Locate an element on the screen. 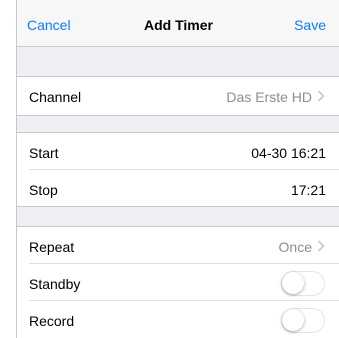 Image resolution: width=339 pixels, height=338 pixels. navigation-bar: Cancel Add Timer Save is located at coordinates (178, 23).